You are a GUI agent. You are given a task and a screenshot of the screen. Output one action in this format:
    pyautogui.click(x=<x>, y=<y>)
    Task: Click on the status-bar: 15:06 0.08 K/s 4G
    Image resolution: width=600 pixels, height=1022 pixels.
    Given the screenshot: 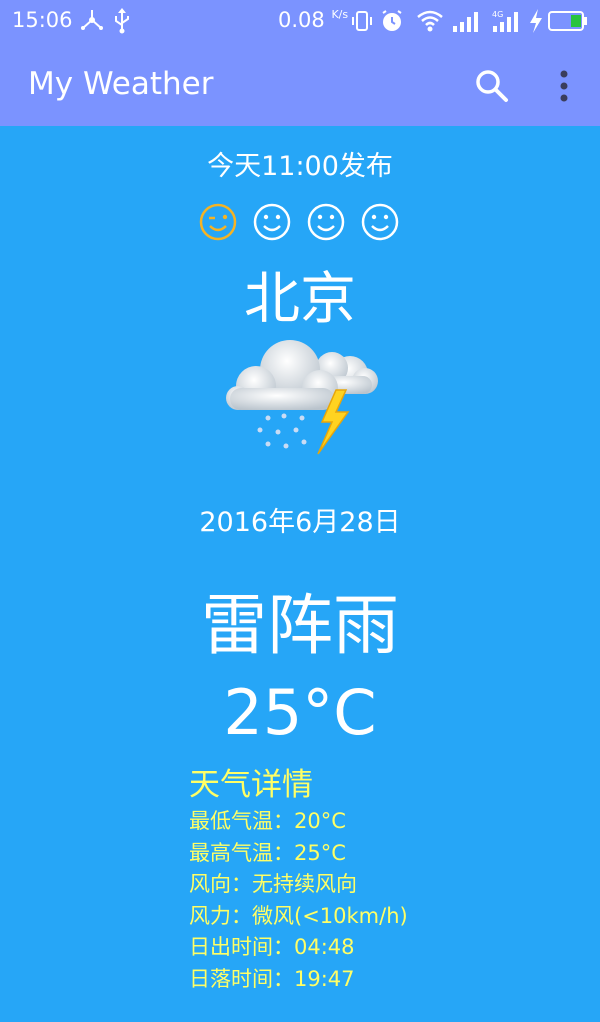 What is the action you would take?
    pyautogui.click(x=300, y=21)
    